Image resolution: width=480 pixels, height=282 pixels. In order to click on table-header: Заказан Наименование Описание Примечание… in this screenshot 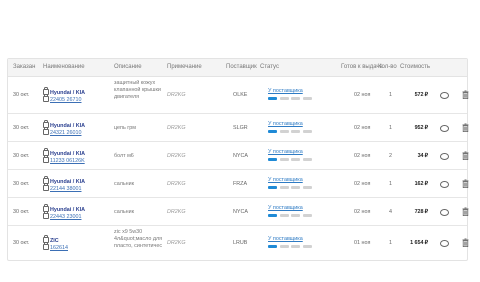, I will do `click(237, 68)`.